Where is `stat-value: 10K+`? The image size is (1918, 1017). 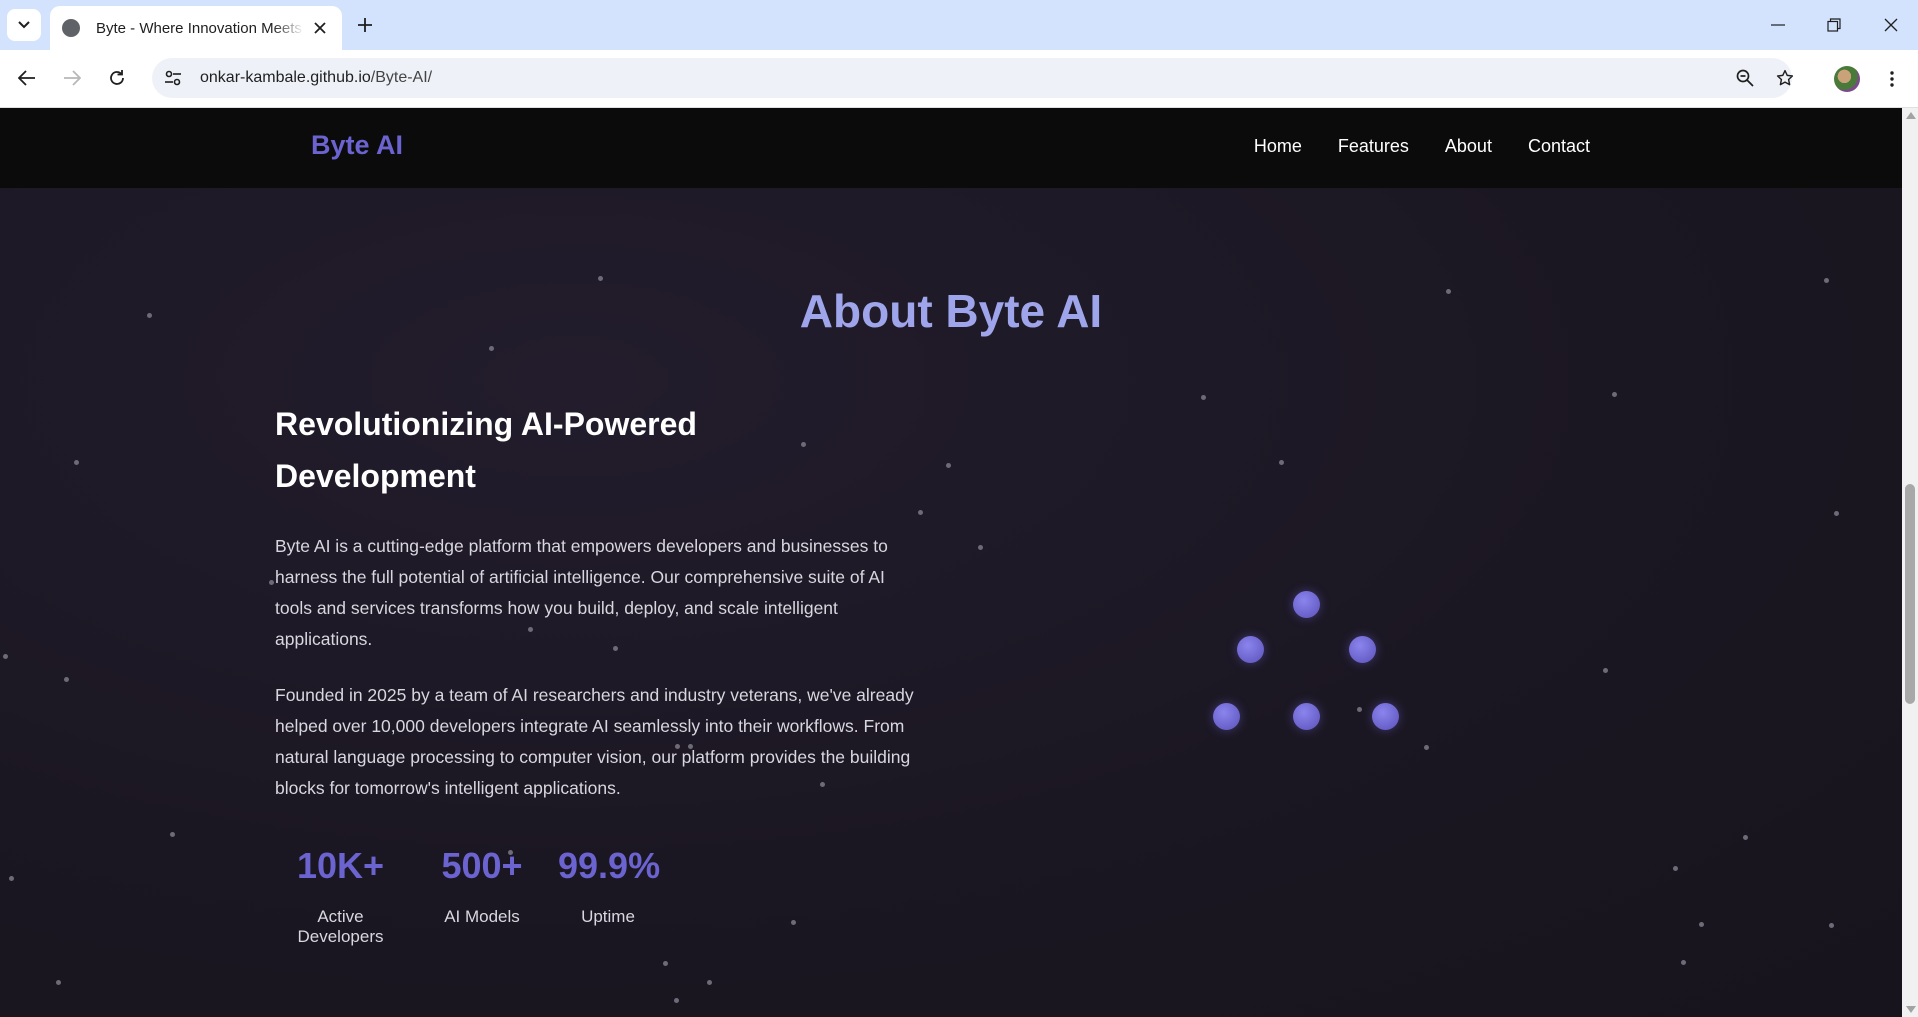 stat-value: 10K+ is located at coordinates (340, 865).